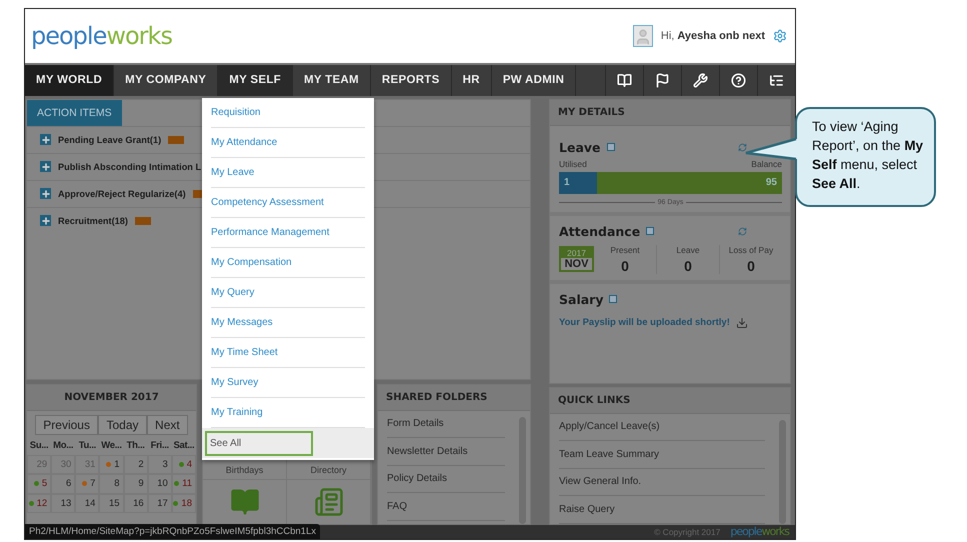  What do you see at coordinates (662, 482) in the screenshot?
I see `quick-link: View General Info.` at bounding box center [662, 482].